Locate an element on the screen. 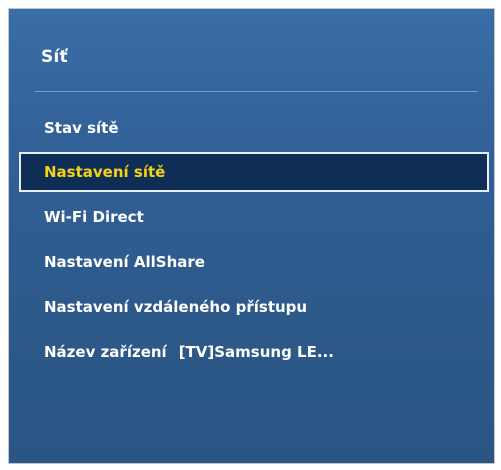 This screenshot has width=501, height=470. menu-item-label: Nastavení sítě is located at coordinates (105, 172).